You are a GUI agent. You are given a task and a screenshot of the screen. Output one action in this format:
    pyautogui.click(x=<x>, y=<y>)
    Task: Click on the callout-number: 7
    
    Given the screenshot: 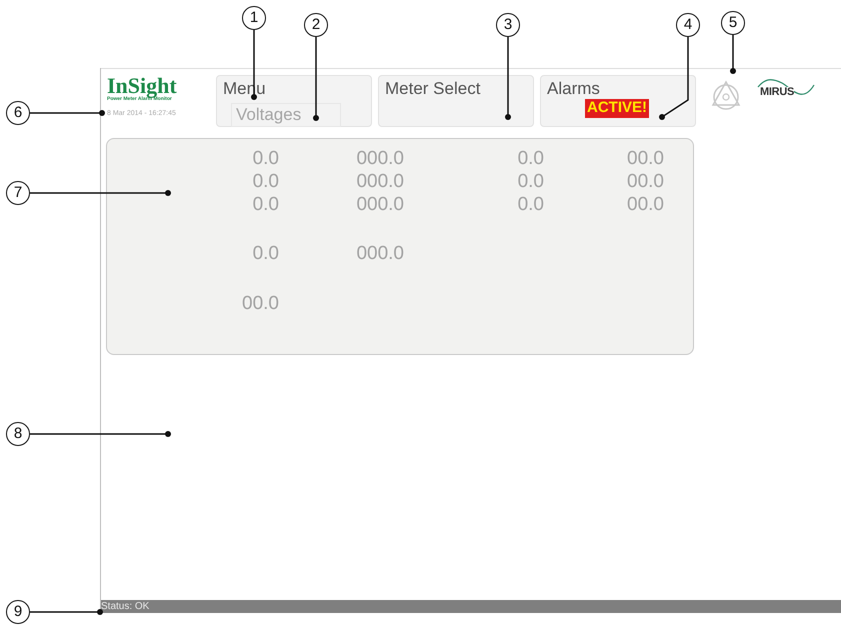 What is the action you would take?
    pyautogui.click(x=18, y=193)
    